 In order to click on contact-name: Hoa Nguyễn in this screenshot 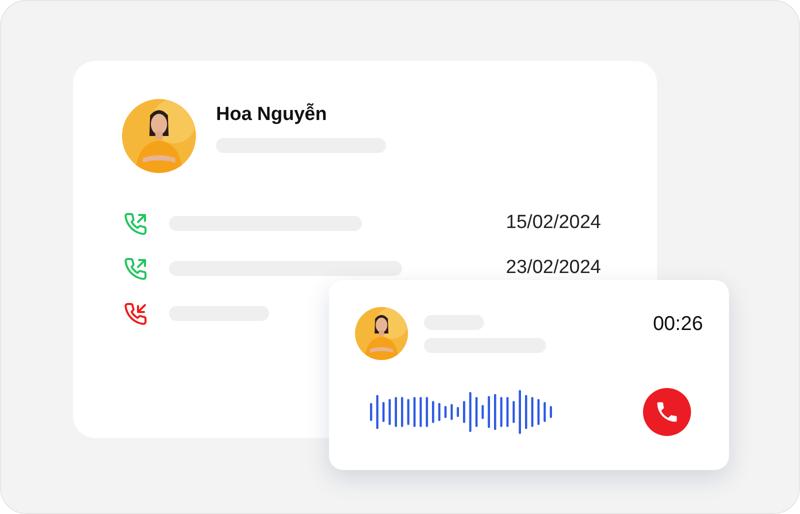, I will do `click(272, 114)`.